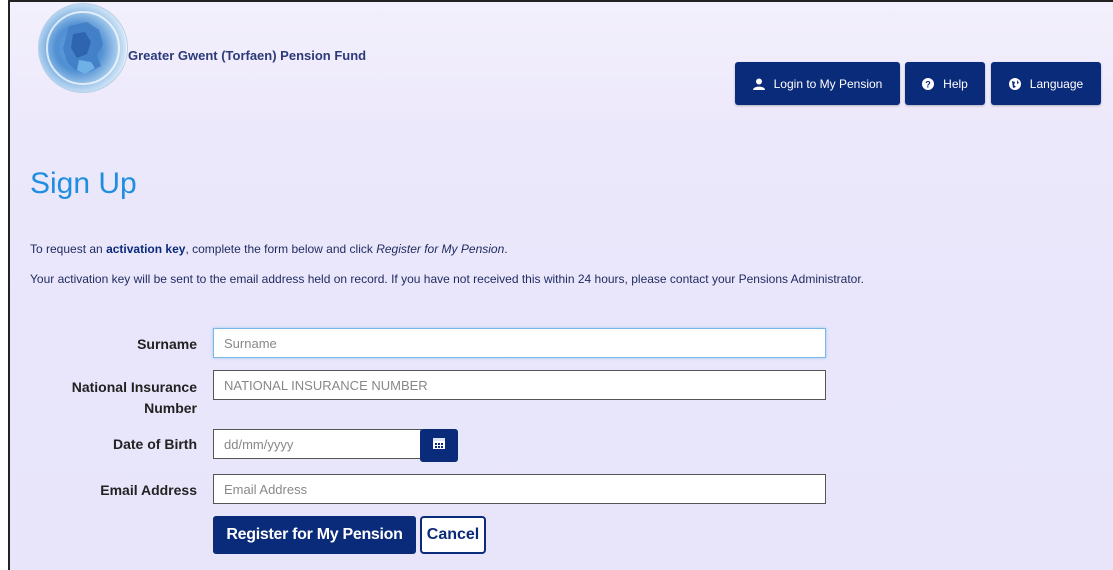 The height and width of the screenshot is (570, 1113). What do you see at coordinates (134, 387) in the screenshot?
I see `ni-label-line1: National Insurance` at bounding box center [134, 387].